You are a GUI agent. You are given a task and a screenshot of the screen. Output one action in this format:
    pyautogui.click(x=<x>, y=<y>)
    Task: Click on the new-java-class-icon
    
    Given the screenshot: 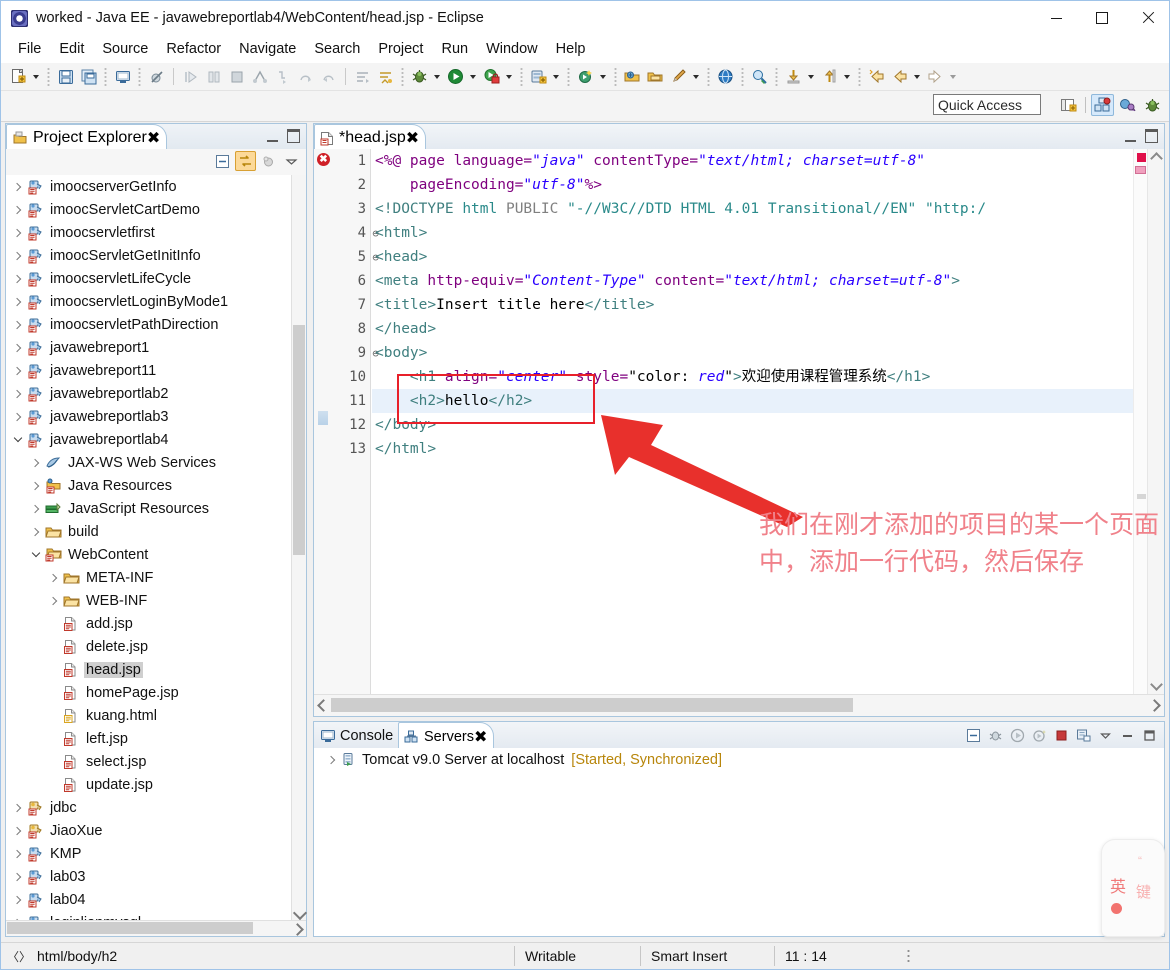 What is the action you would take?
    pyautogui.click(x=678, y=76)
    